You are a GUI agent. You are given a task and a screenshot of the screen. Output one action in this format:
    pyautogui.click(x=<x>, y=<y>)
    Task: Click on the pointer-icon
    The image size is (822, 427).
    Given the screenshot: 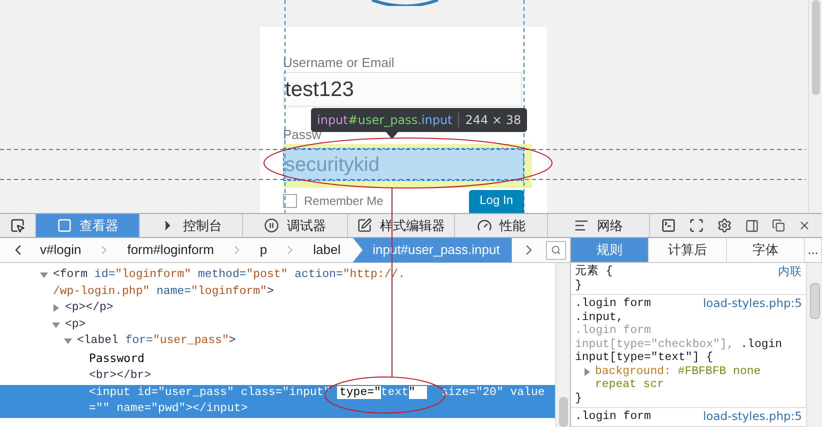 What is the action you would take?
    pyautogui.click(x=17, y=225)
    